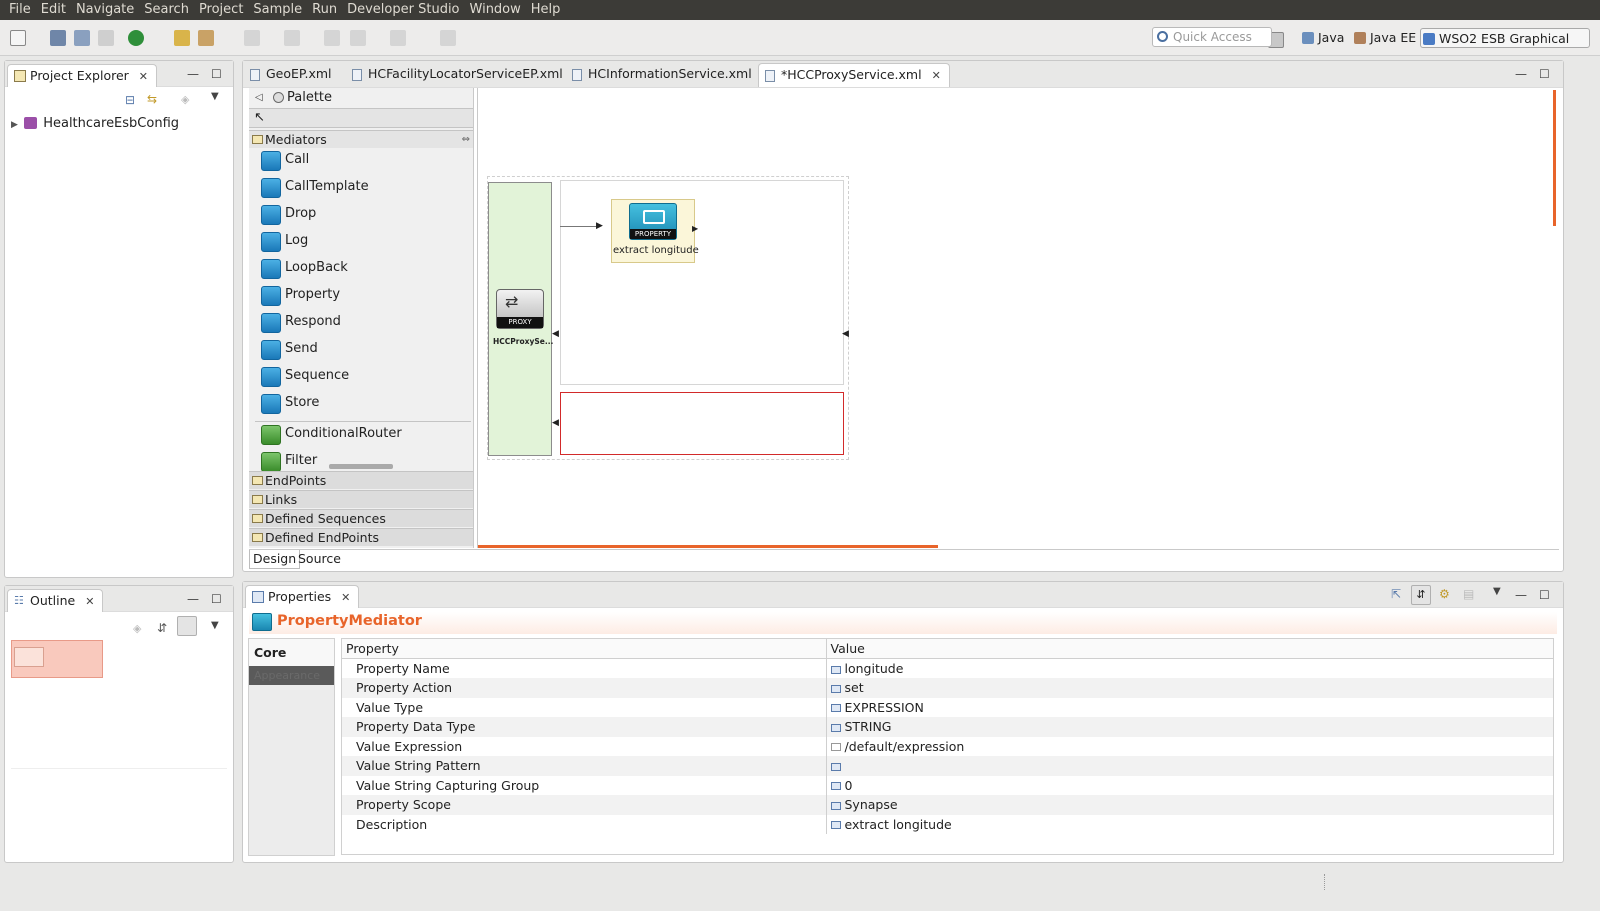 The image size is (1600, 911). I want to click on palette-item-store: Store, so click(290, 403).